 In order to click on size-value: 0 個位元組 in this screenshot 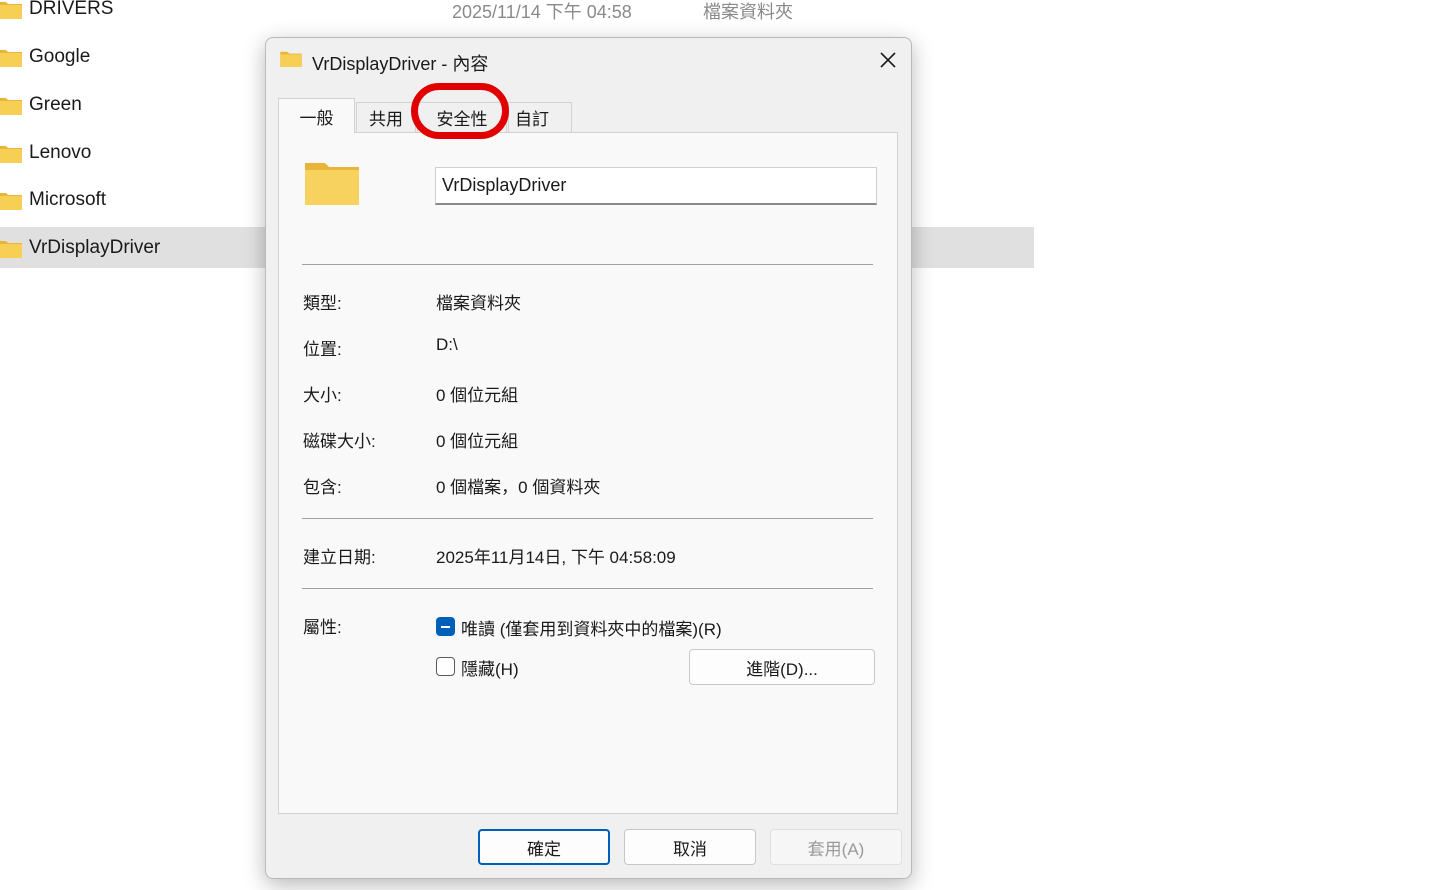, I will do `click(477, 395)`.